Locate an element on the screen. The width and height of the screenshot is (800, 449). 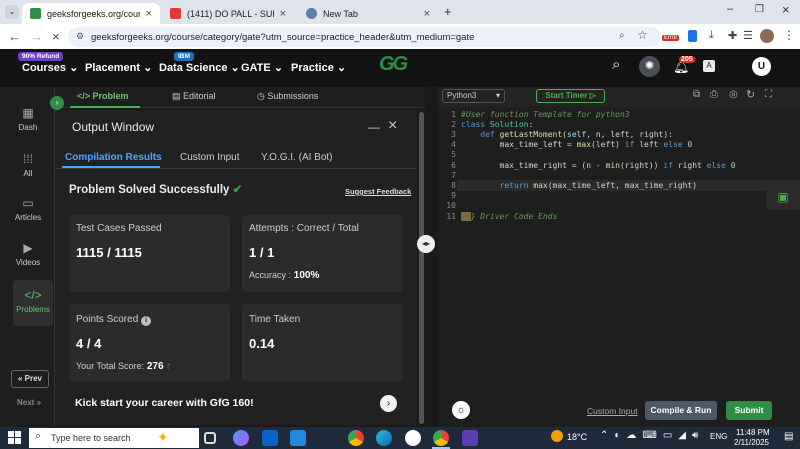
windows-start-icon is located at coordinates (14, 437).